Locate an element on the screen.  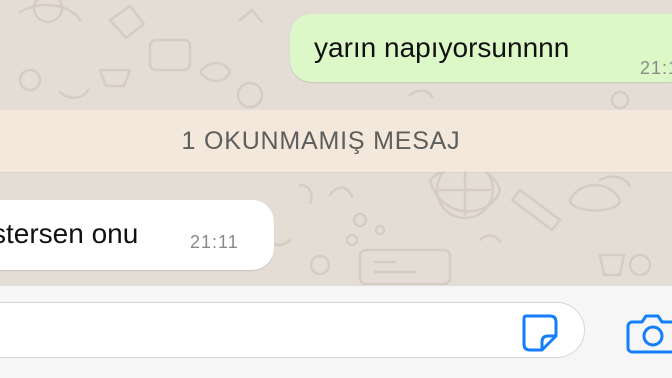
outgoing-message-bubble: yarın napıyorsunnnn 21:1 is located at coordinates (481, 48).